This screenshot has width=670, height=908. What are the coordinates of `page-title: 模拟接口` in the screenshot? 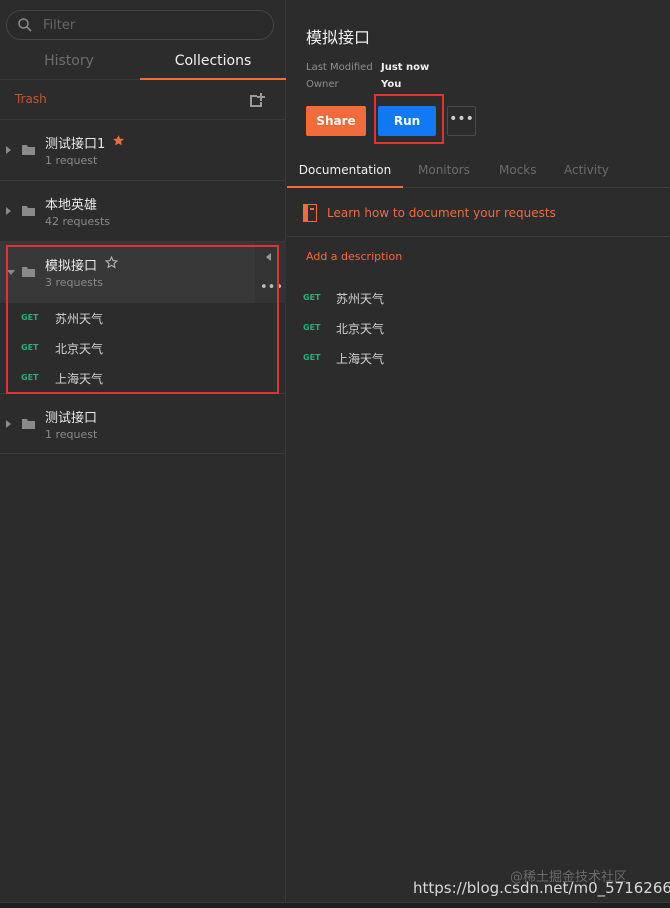 It's located at (338, 37).